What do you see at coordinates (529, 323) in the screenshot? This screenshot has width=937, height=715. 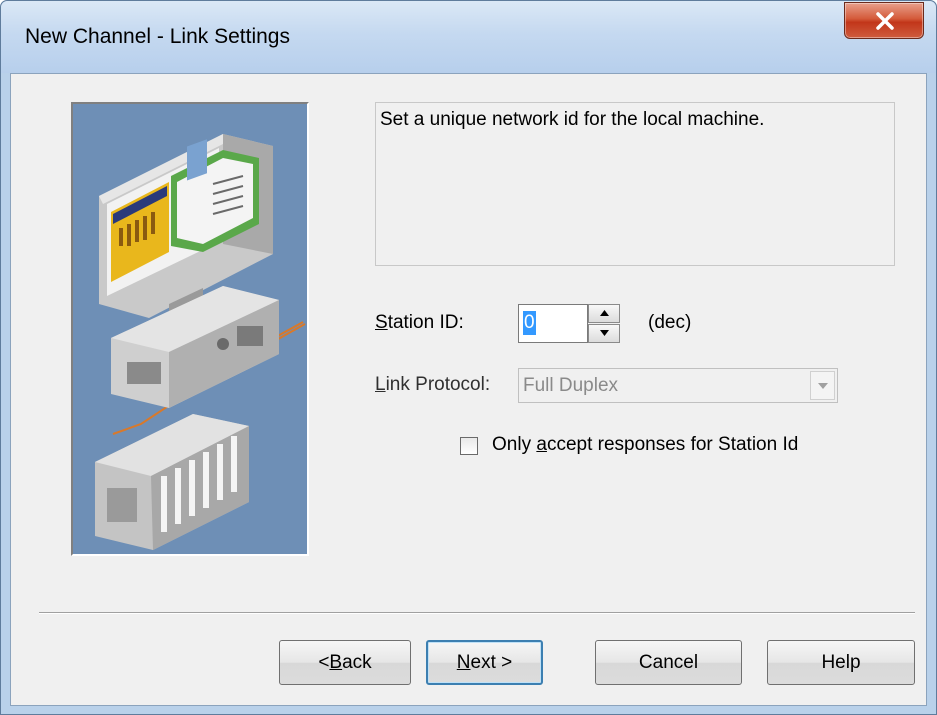 I see `station-id-value: 0` at bounding box center [529, 323].